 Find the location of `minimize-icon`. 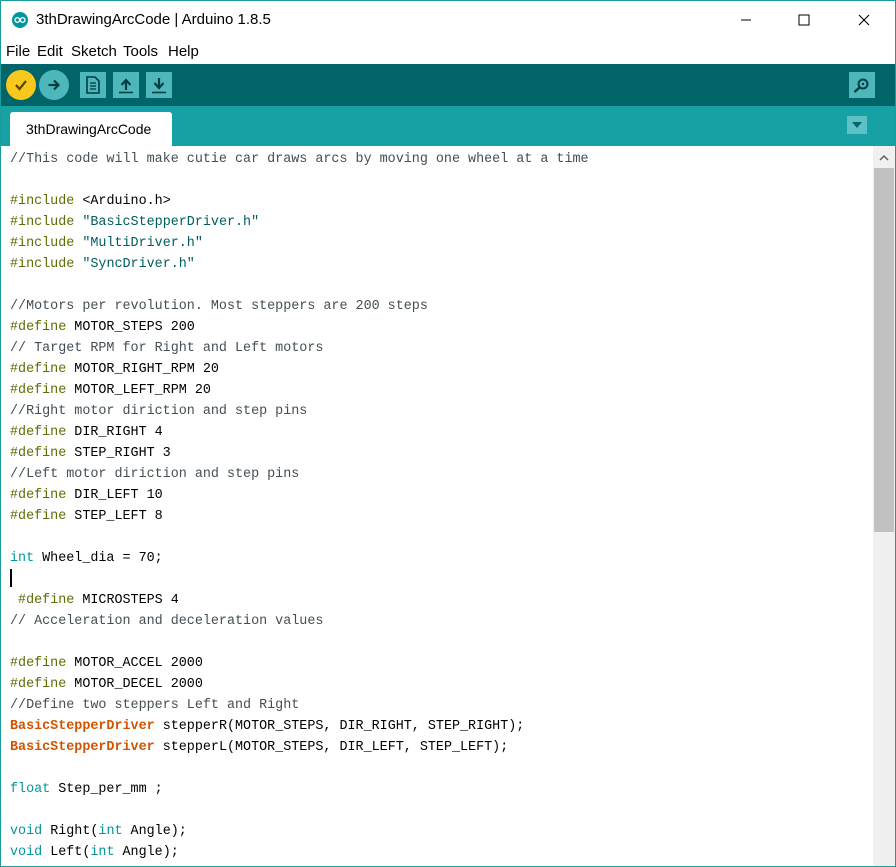

minimize-icon is located at coordinates (746, 20).